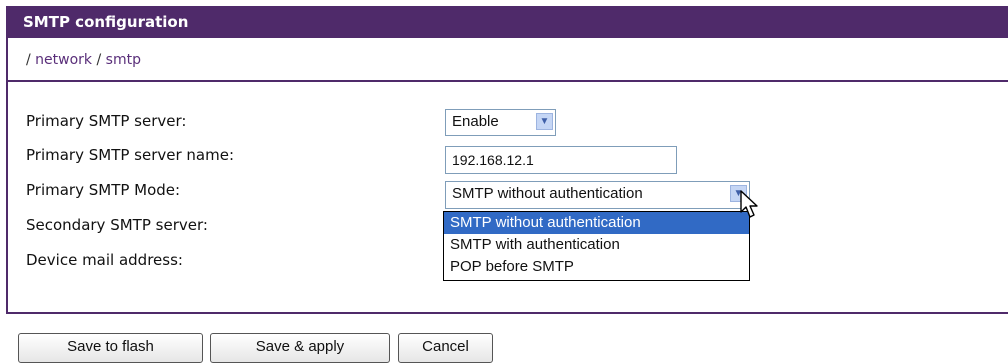  I want to click on save-to-flash-button: Save to flash, so click(110, 348).